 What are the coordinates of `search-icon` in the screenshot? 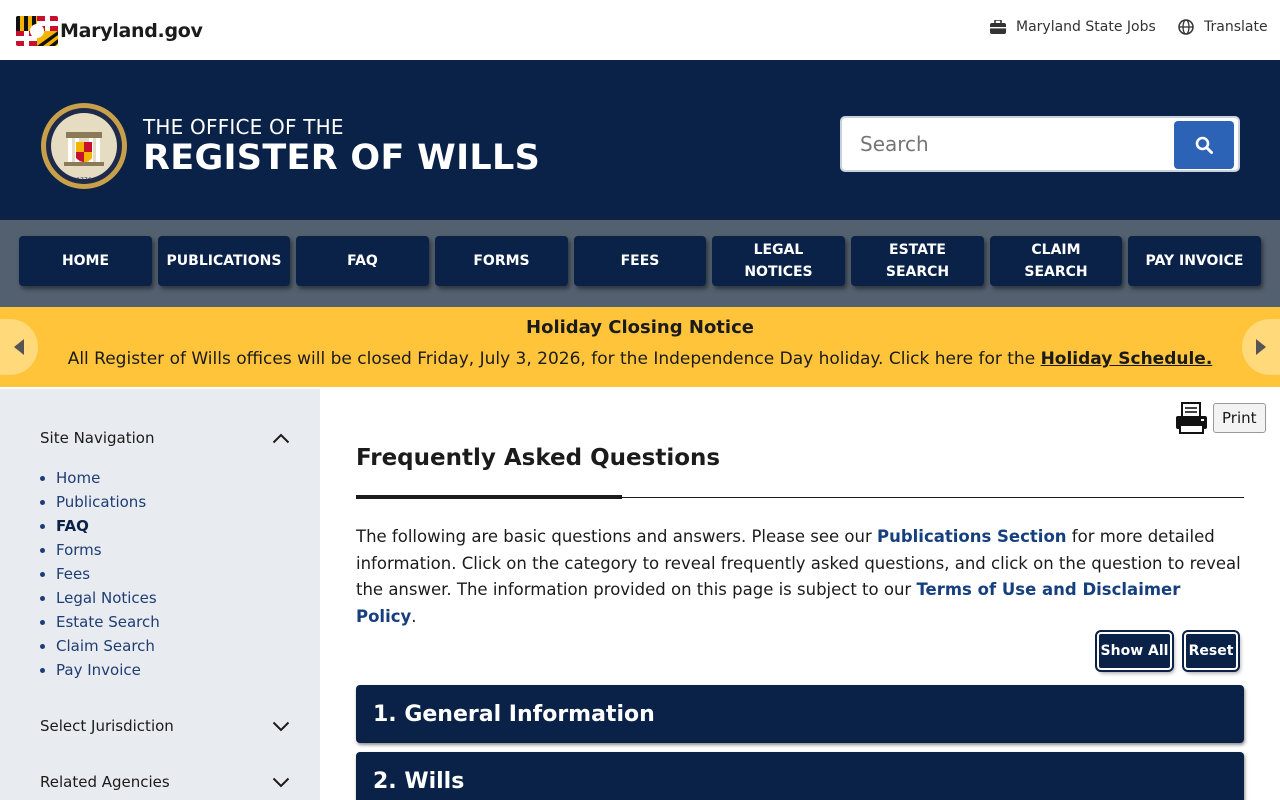 It's located at (1204, 145).